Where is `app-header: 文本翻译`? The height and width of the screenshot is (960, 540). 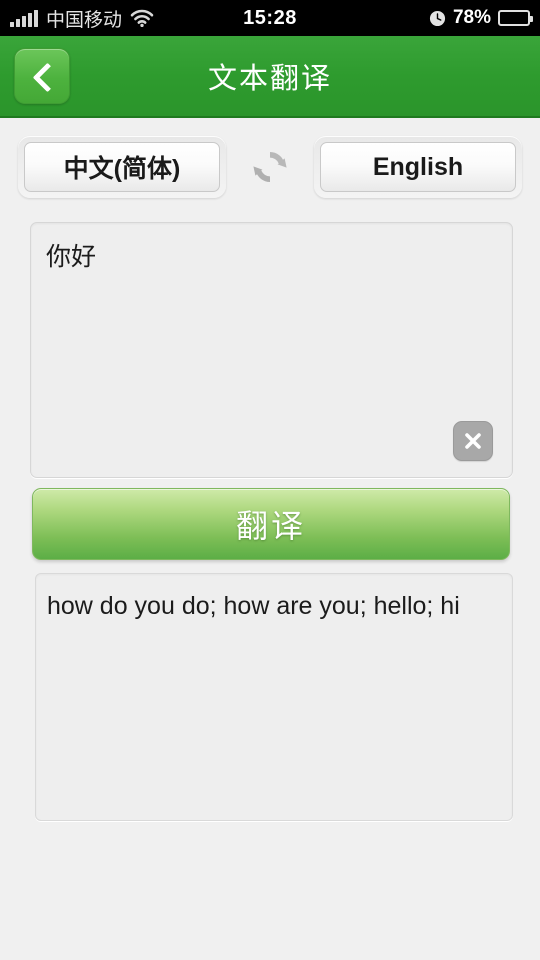
app-header: 文本翻译 is located at coordinates (270, 77).